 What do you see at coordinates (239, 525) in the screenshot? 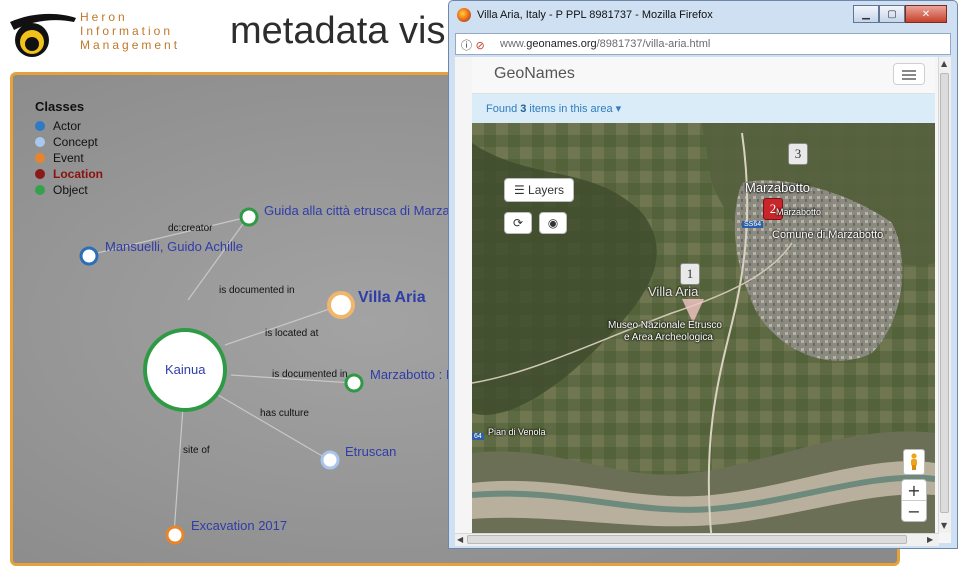
I see `node-label-excavation: Excavation 2017` at bounding box center [239, 525].